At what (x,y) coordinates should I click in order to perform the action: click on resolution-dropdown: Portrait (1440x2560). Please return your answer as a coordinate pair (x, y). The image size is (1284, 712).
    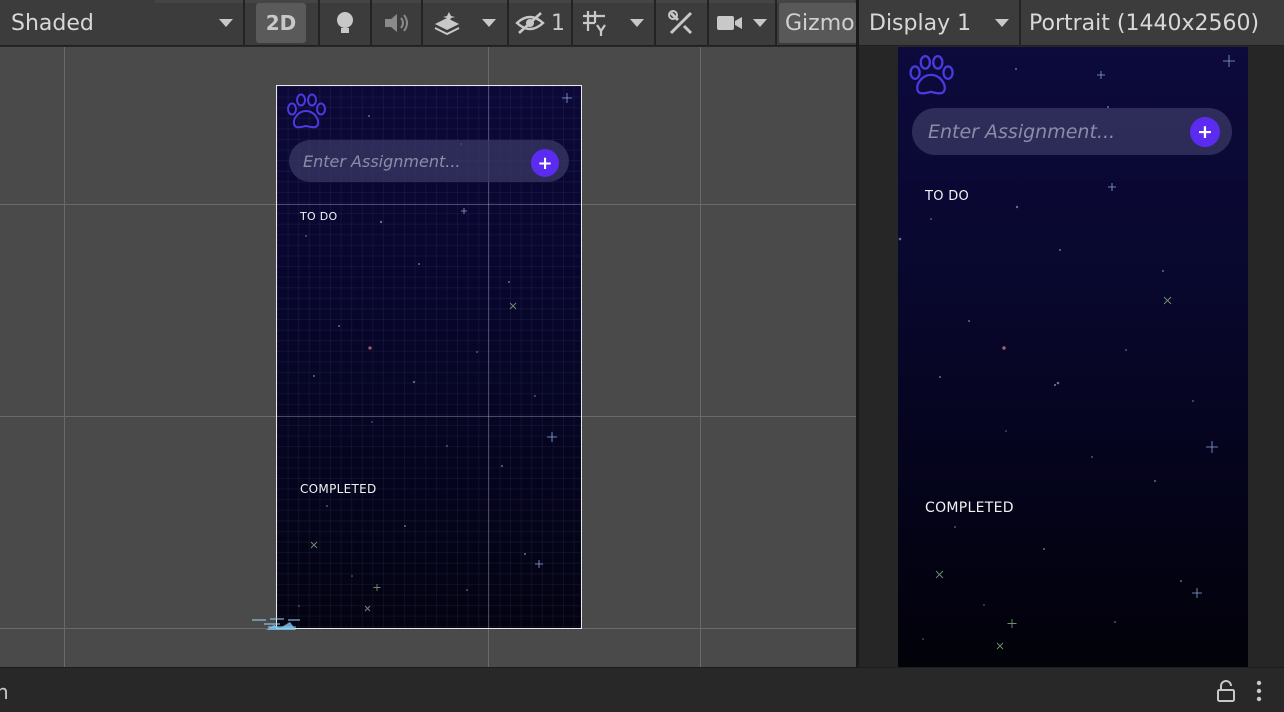
    Looking at the image, I should click on (1152, 23).